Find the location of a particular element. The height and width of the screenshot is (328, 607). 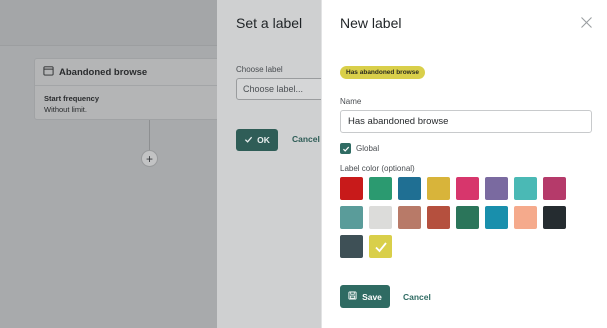

global-label: Global is located at coordinates (368, 148).